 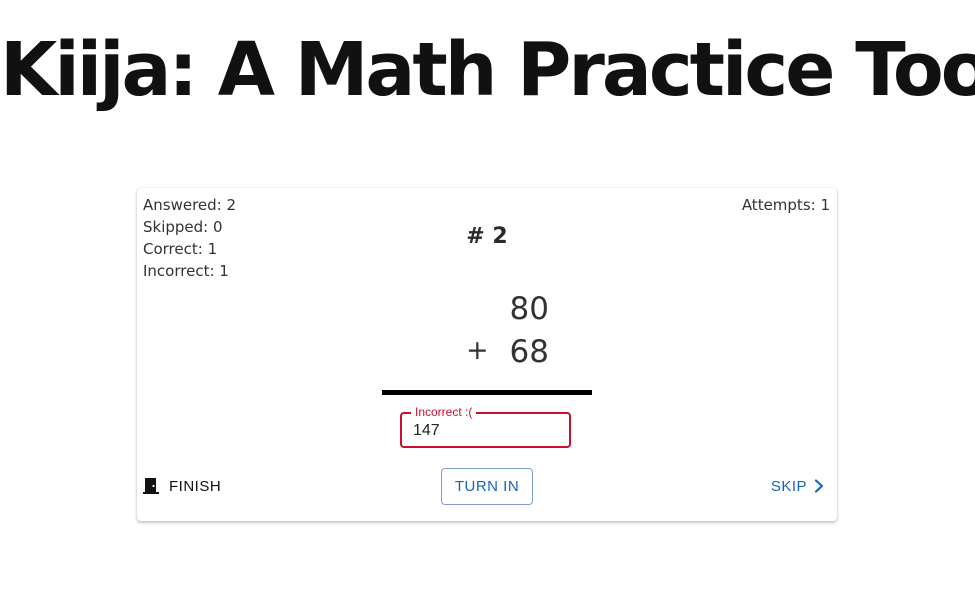 I want to click on problem-number: # 2, so click(x=487, y=236).